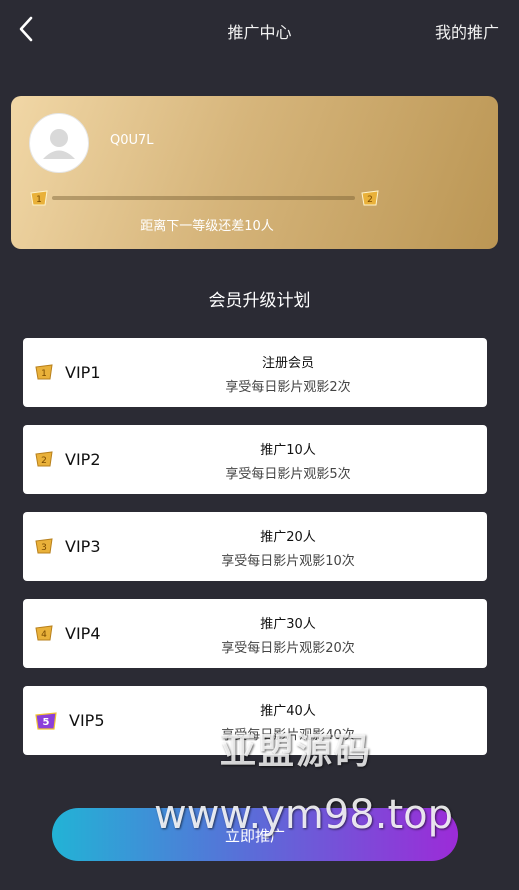 The height and width of the screenshot is (890, 519). I want to click on vip-tier-card: 1 VIP1 注册会员 享受每日影片观影2次, so click(255, 372).